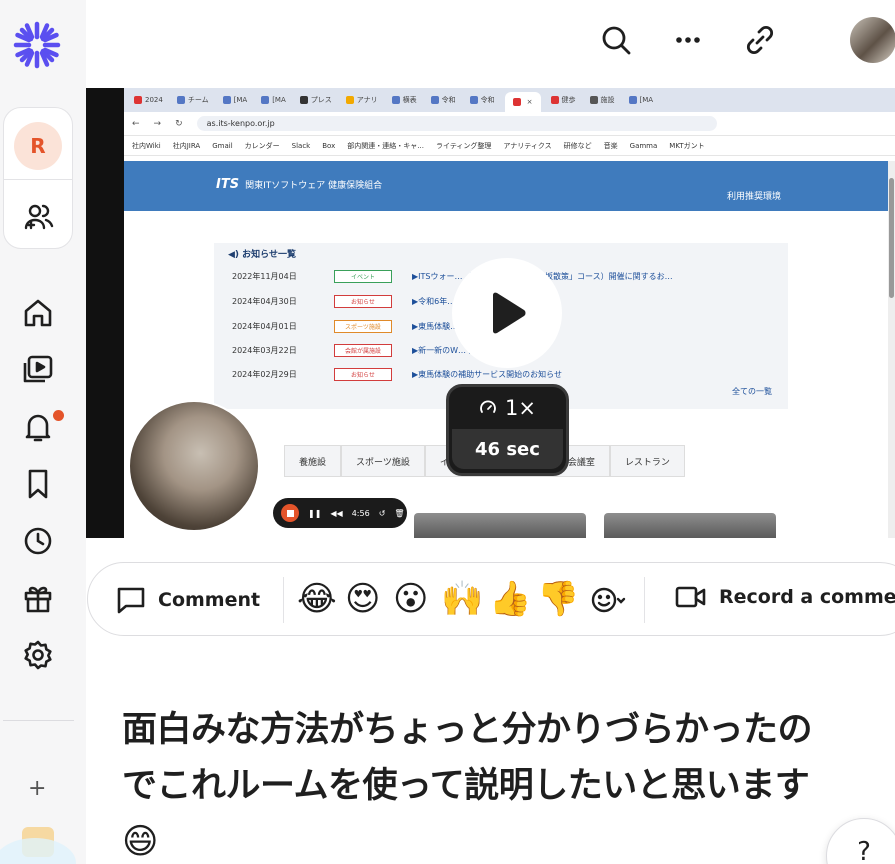 The height and width of the screenshot is (864, 895). Describe the element at coordinates (558, 599) in the screenshot. I see `emoji-thumbs-down: 👎` at that location.